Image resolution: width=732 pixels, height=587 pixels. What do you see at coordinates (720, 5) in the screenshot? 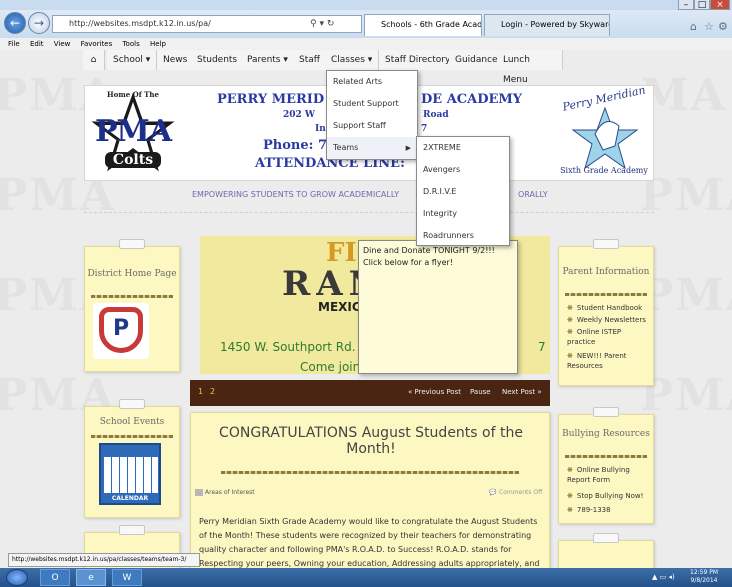
I see `close-window-button: ×` at bounding box center [720, 5].